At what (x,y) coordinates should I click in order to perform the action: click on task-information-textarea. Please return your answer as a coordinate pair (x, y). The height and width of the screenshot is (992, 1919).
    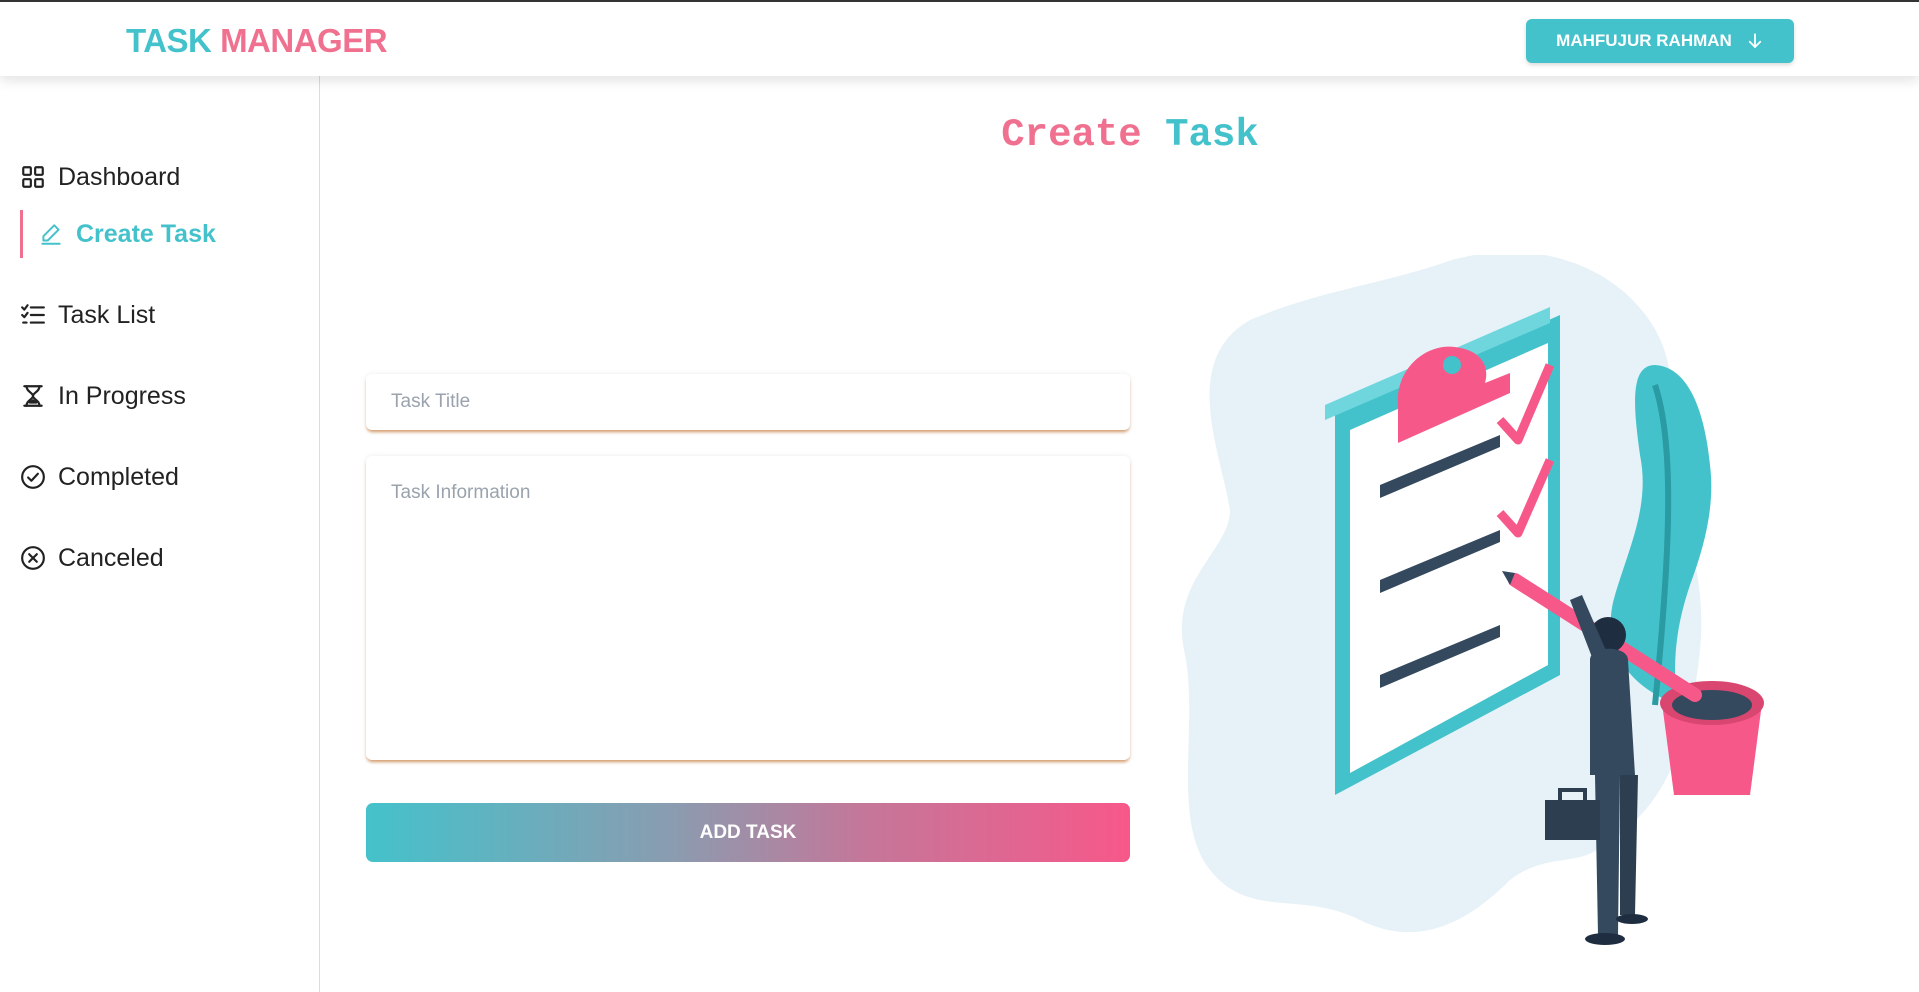
    Looking at the image, I should click on (748, 608).